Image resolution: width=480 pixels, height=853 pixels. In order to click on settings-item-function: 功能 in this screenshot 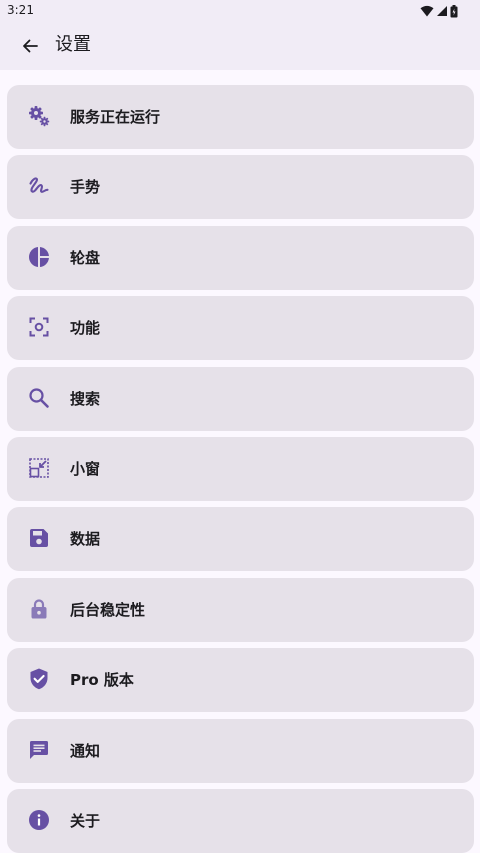, I will do `click(240, 328)`.